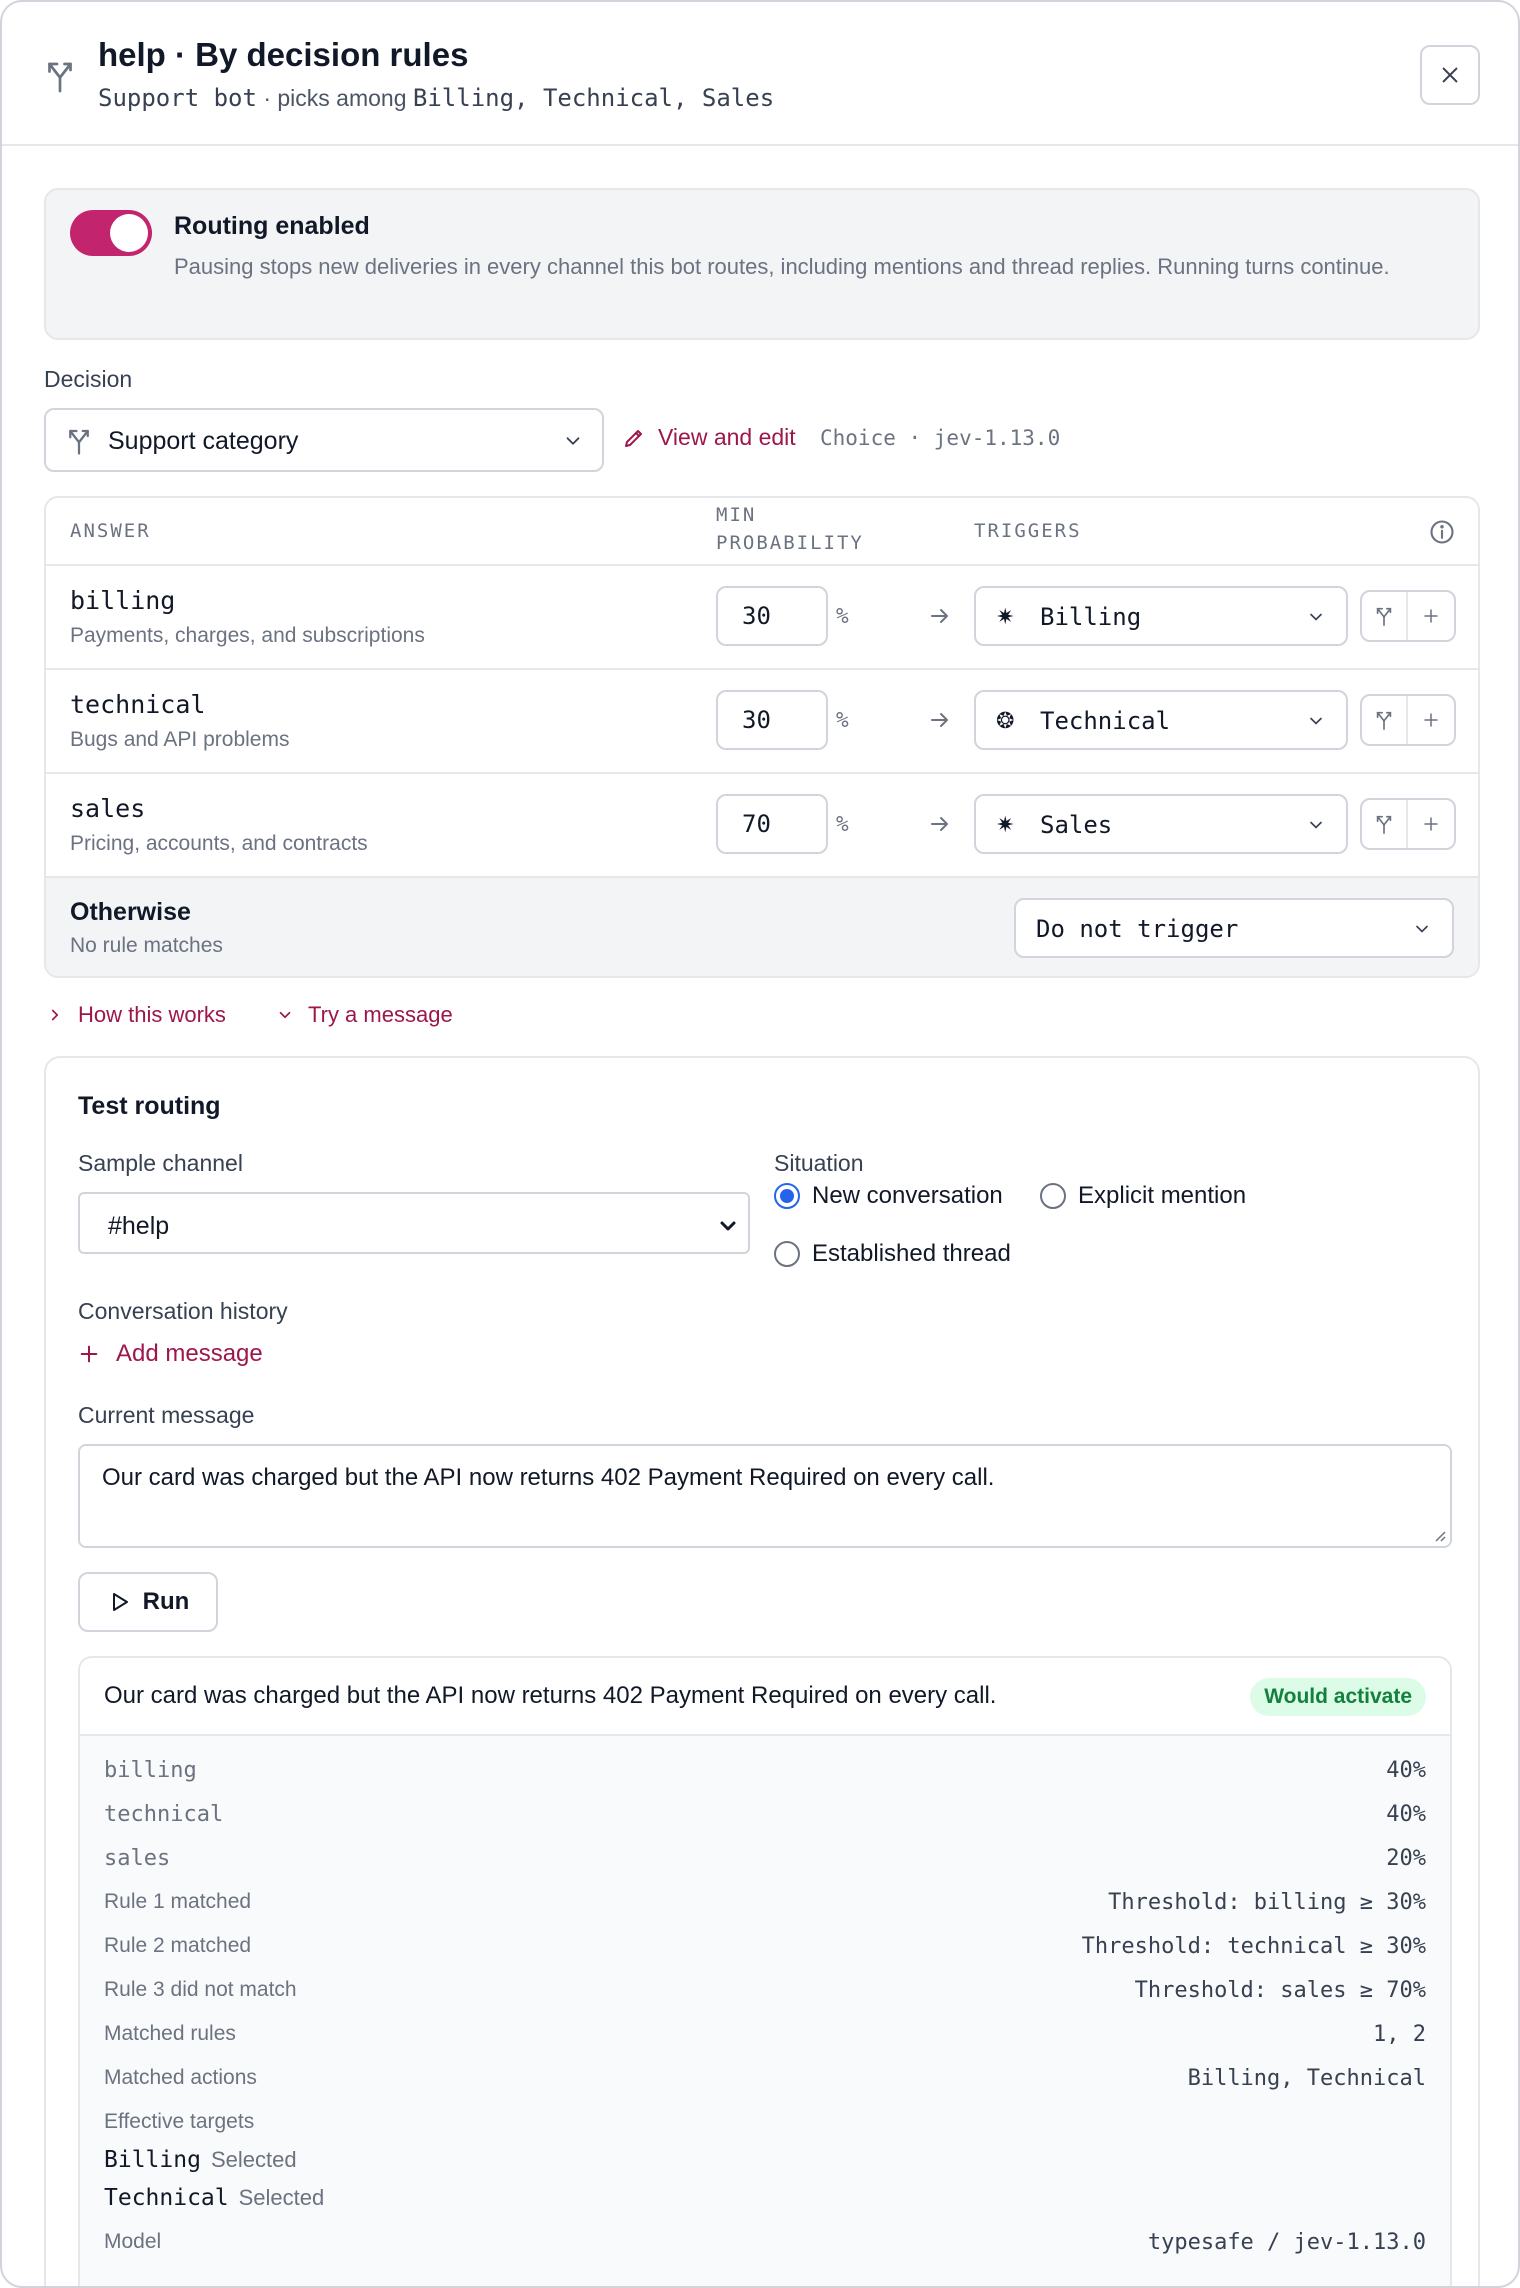 This screenshot has width=1520, height=2288. What do you see at coordinates (765, 2037) in the screenshot?
I see `matched-rules-row: Matched rules 1, 2` at bounding box center [765, 2037].